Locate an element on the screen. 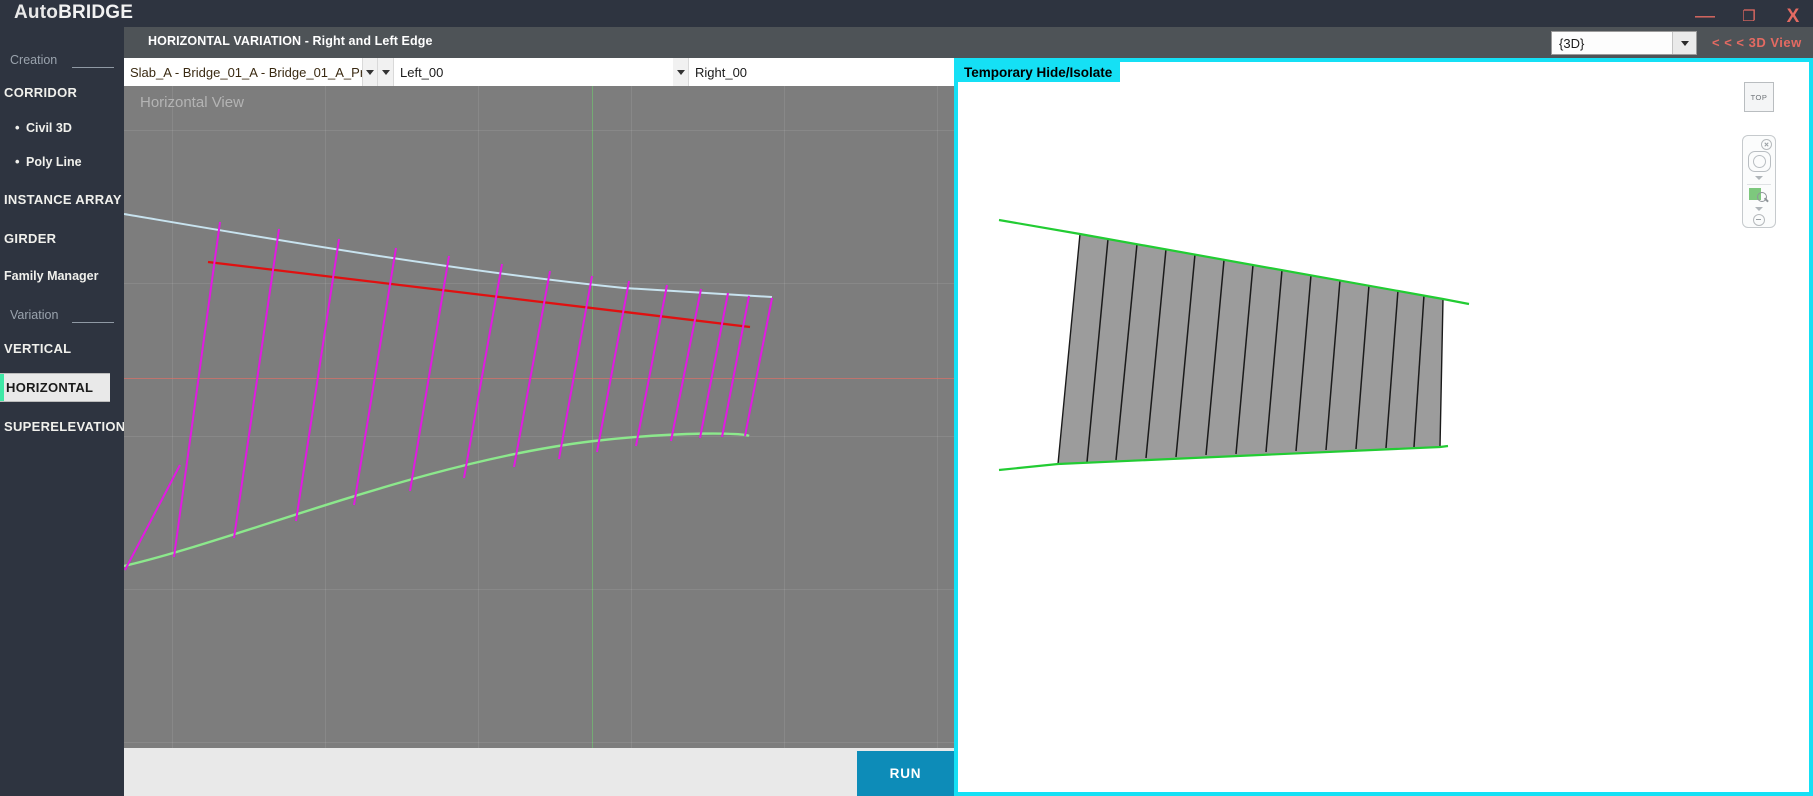  close-icon is located at coordinates (1766, 144).